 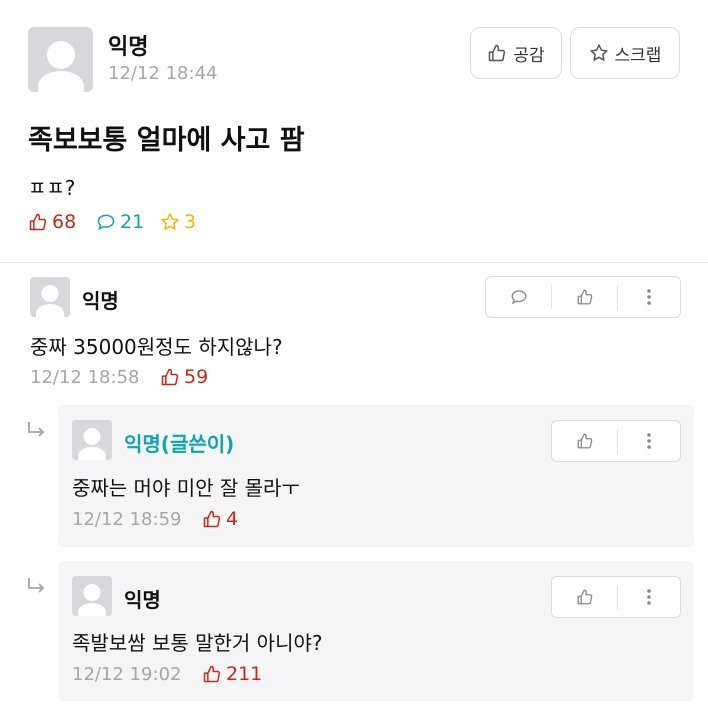 What do you see at coordinates (354, 262) in the screenshot?
I see `divider` at bounding box center [354, 262].